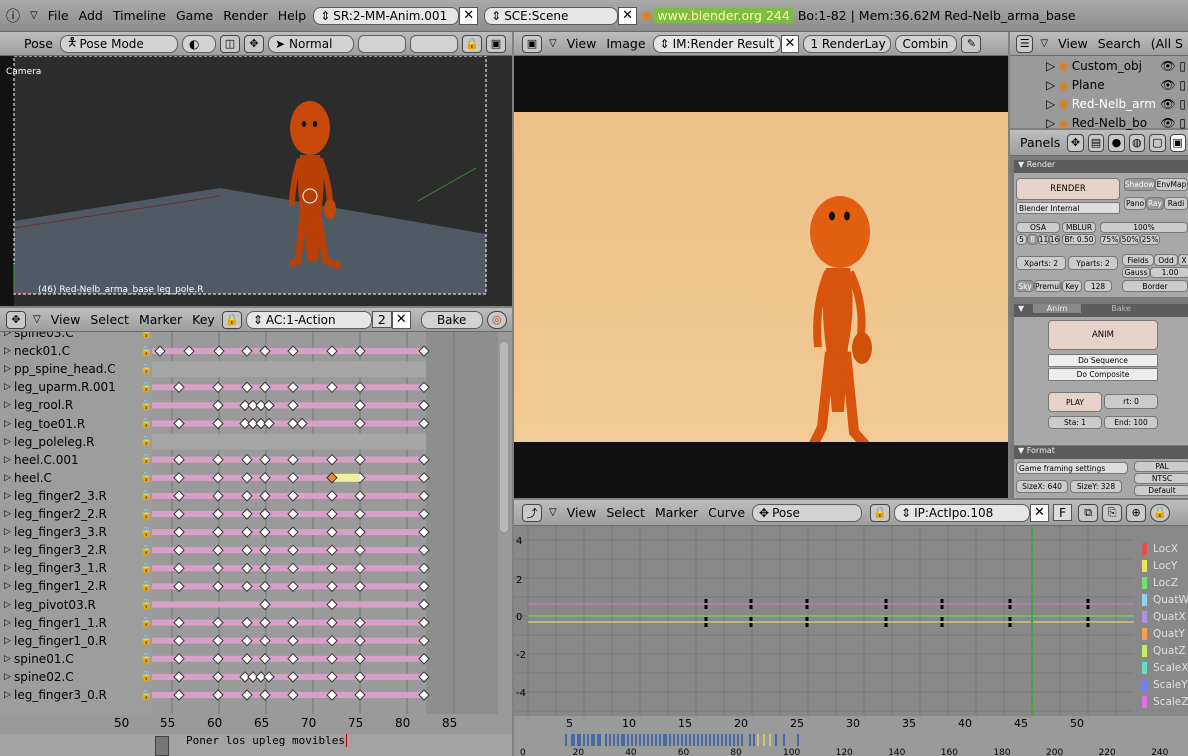 The width and height of the screenshot is (1188, 756). What do you see at coordinates (1032, 239) in the screenshot?
I see `osa-8: 8` at bounding box center [1032, 239].